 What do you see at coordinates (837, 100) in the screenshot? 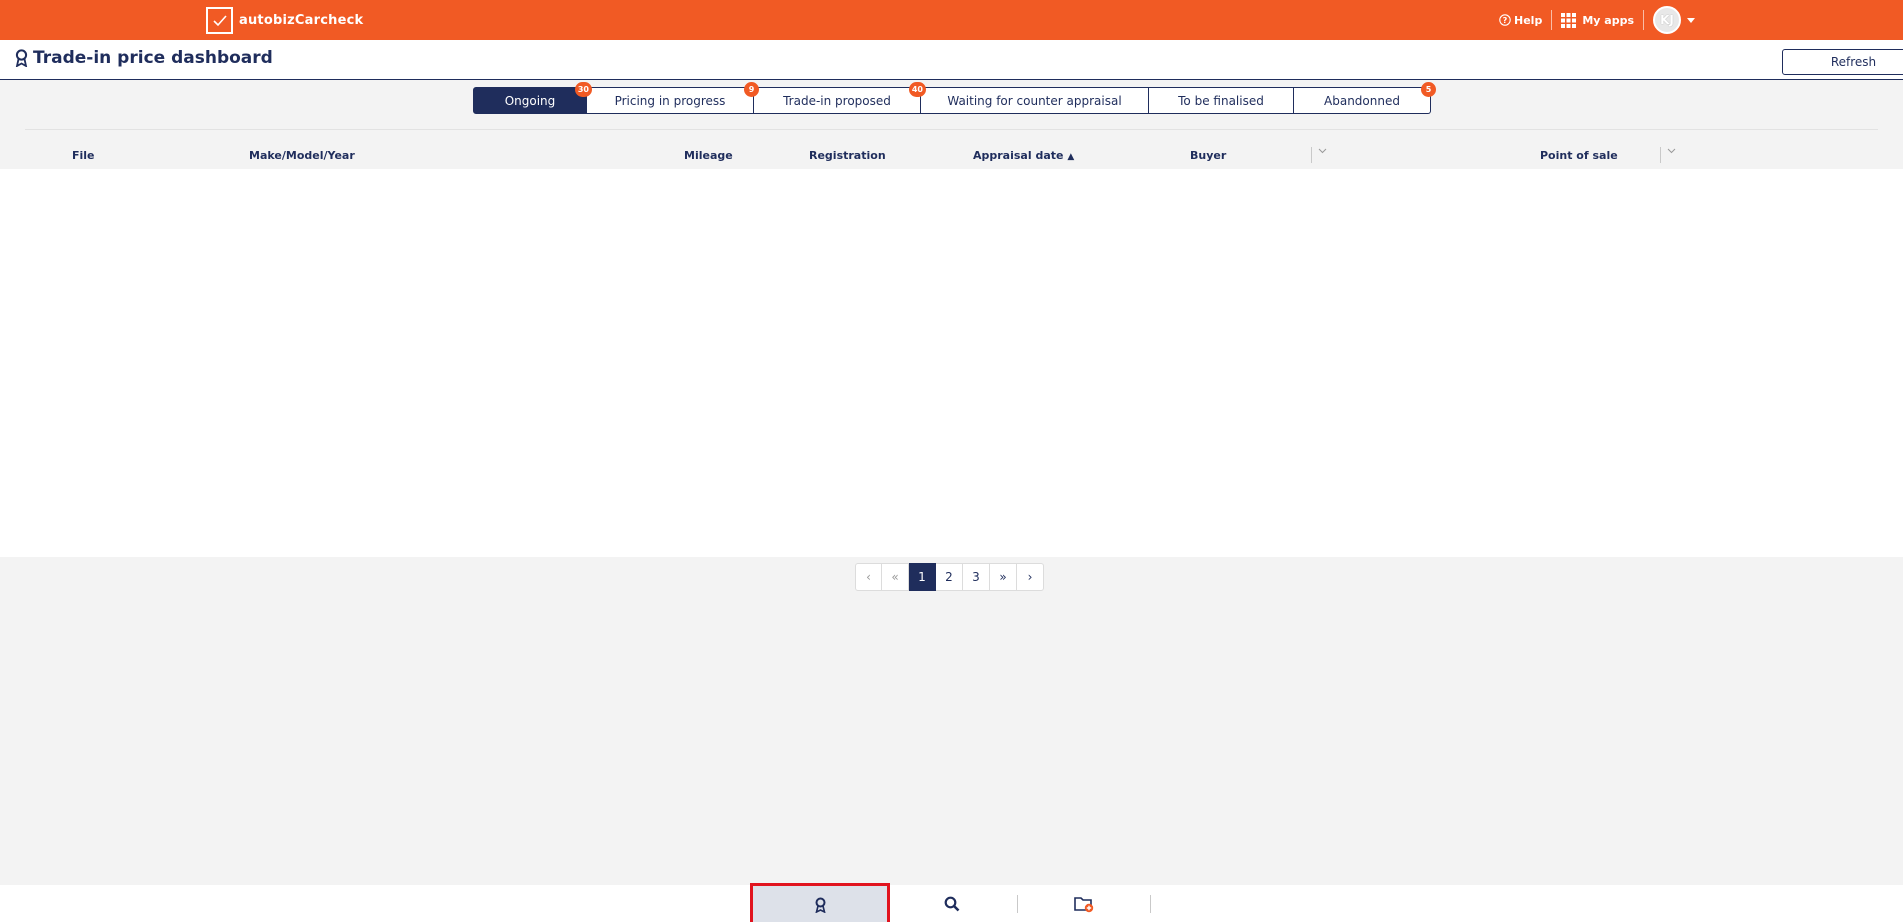
I see `tab-label: Trade-in proposed` at bounding box center [837, 100].